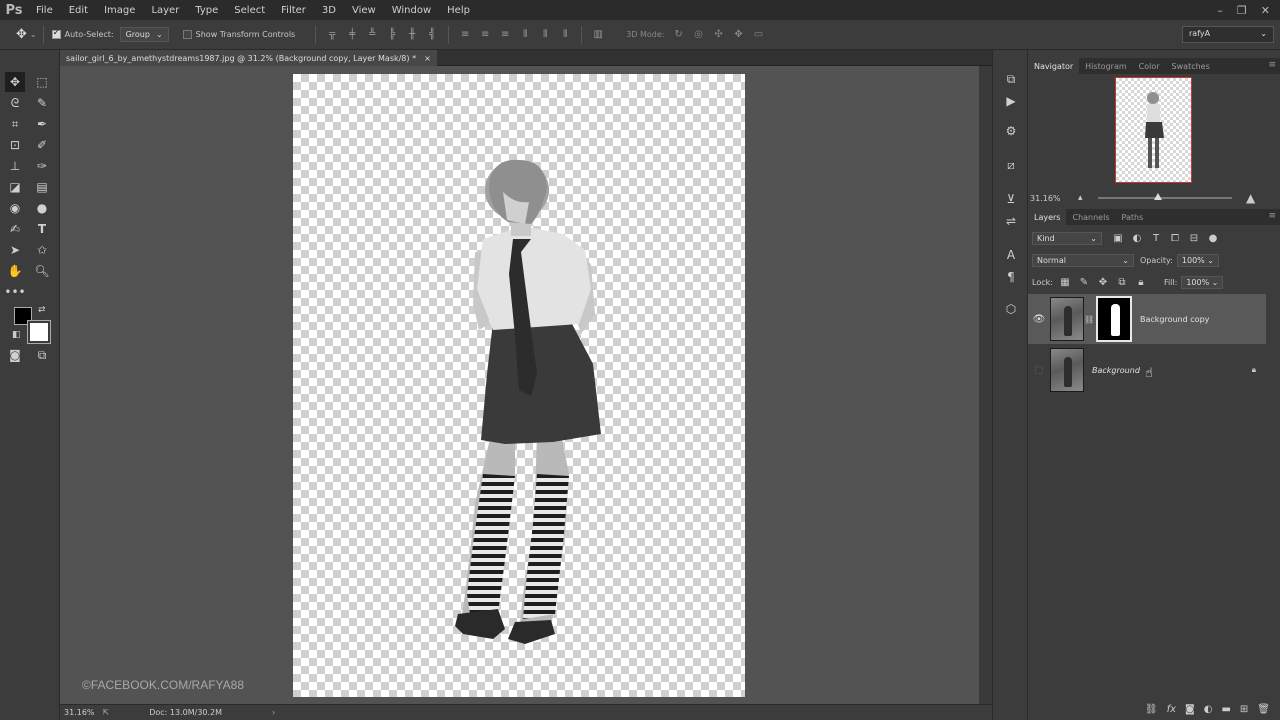 The height and width of the screenshot is (720, 1280). Describe the element at coordinates (1011, 309) in the screenshot. I see `3d-object-icon: ⬡` at that location.